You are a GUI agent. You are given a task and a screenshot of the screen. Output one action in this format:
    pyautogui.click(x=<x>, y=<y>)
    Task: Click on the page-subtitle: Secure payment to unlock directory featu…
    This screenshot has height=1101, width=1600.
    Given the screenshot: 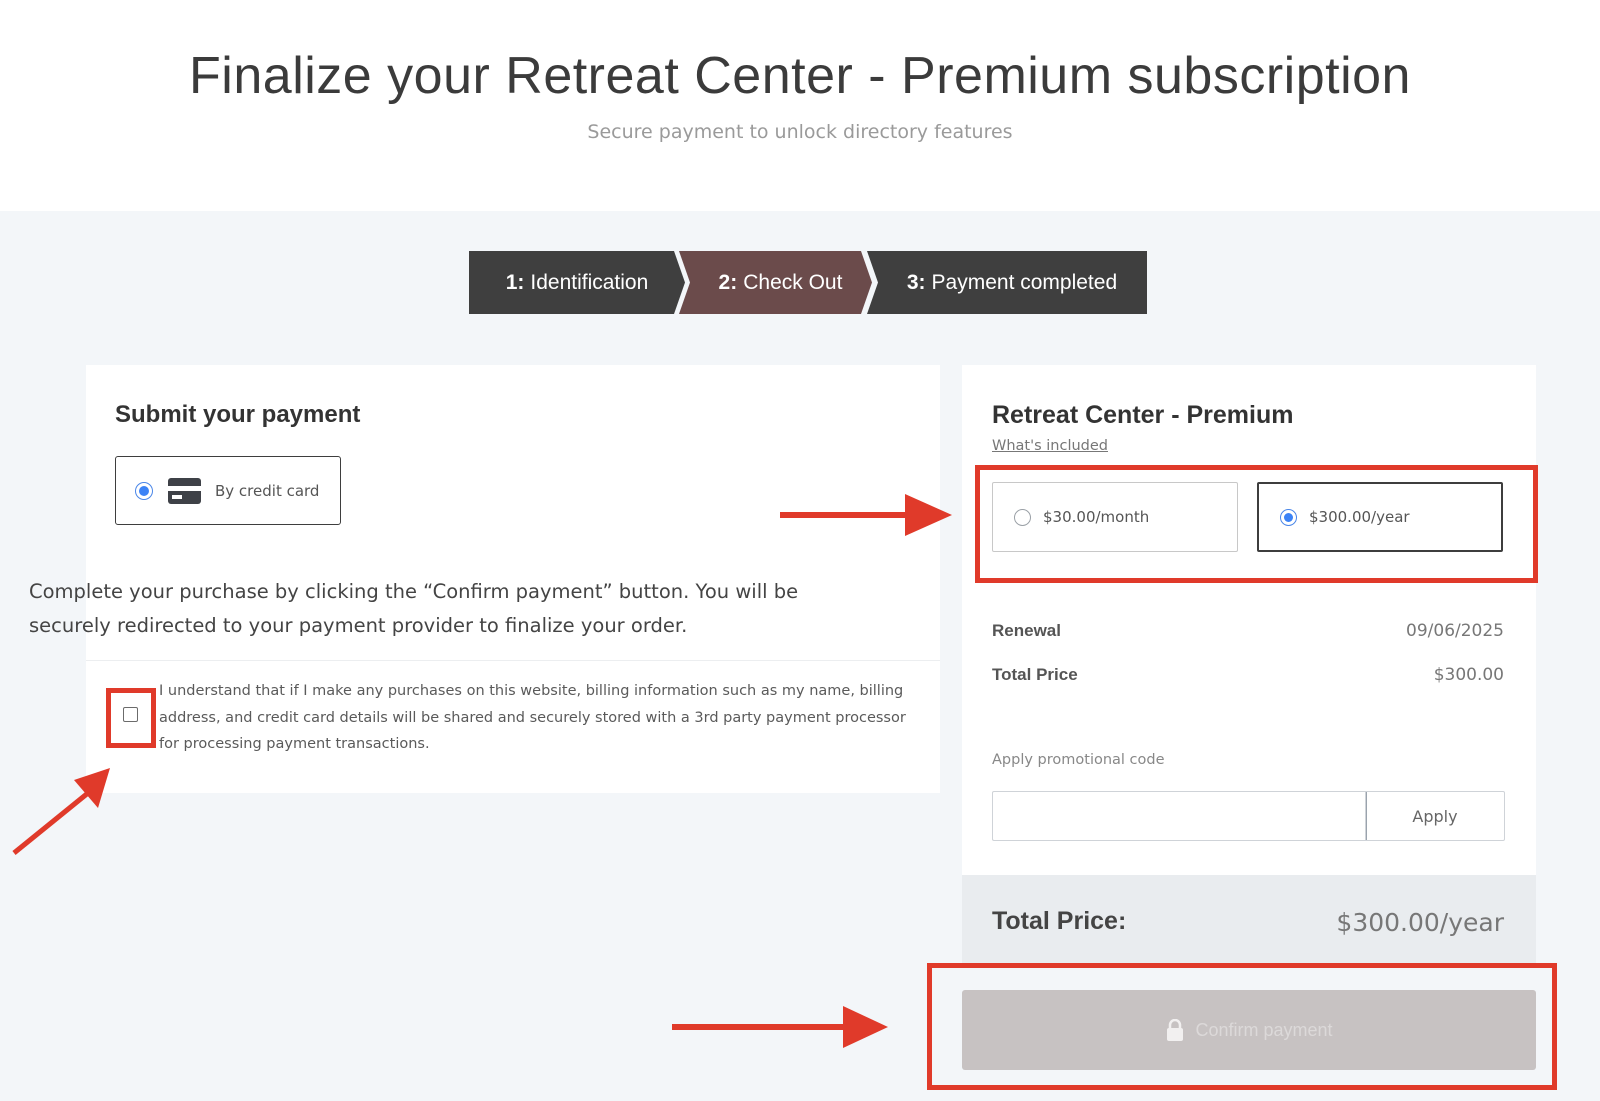 What is the action you would take?
    pyautogui.click(x=800, y=132)
    